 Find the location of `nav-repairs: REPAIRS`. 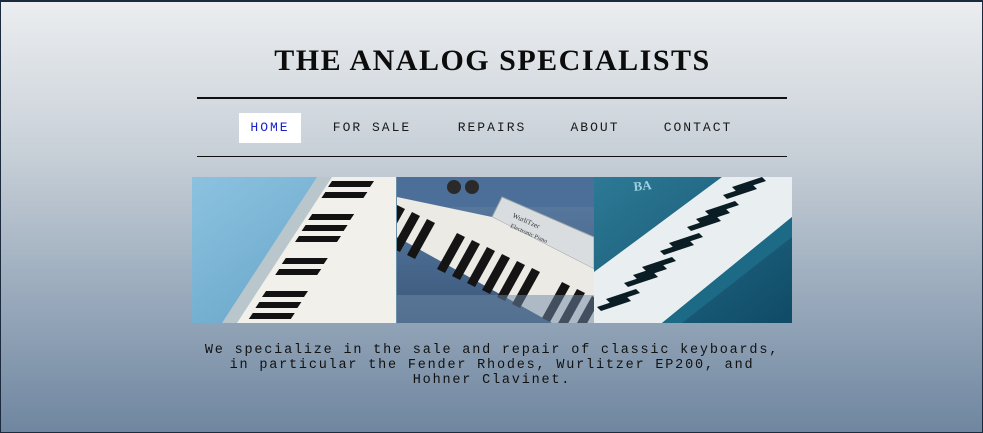

nav-repairs: REPAIRS is located at coordinates (492, 128).